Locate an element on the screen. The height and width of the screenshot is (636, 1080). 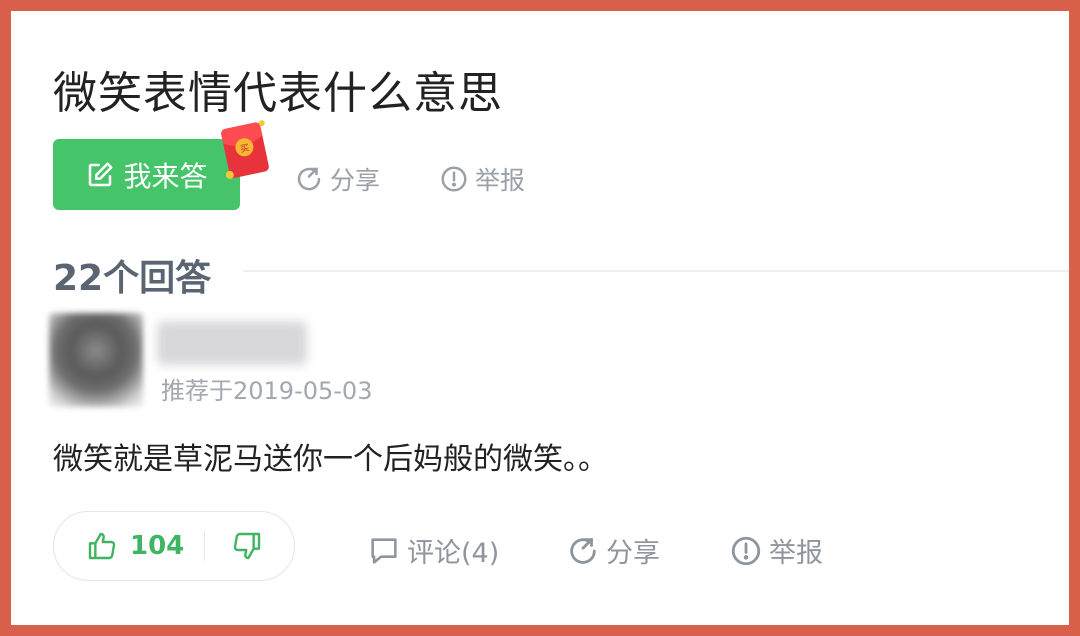
report-question-link: 举报 is located at coordinates (482, 179).